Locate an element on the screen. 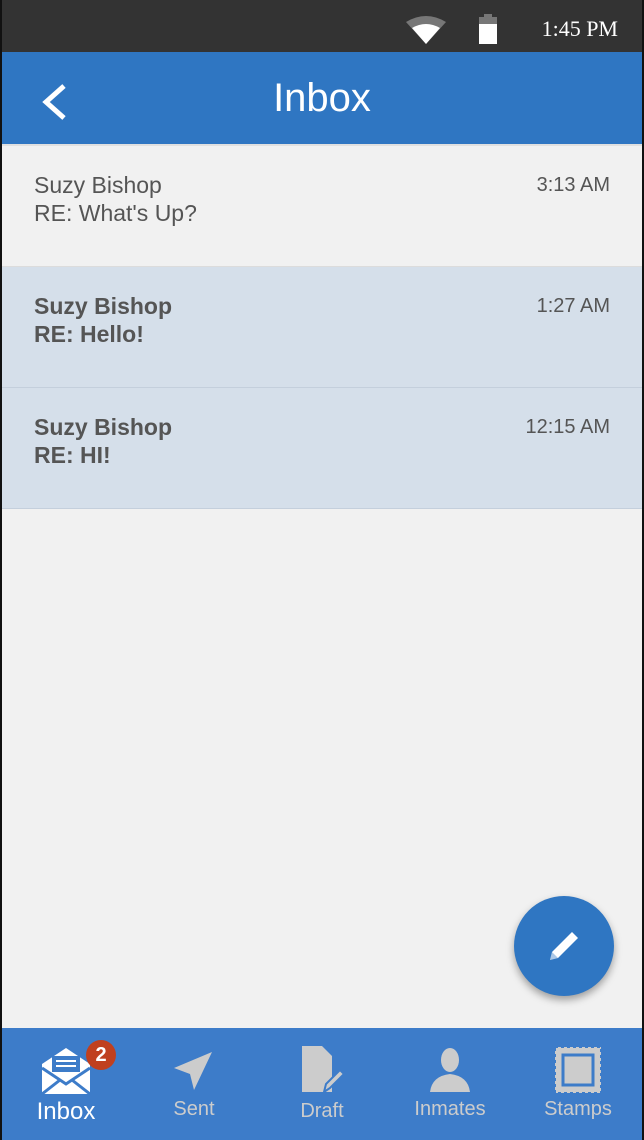  status-bar: 1:45 PM is located at coordinates (322, 26).